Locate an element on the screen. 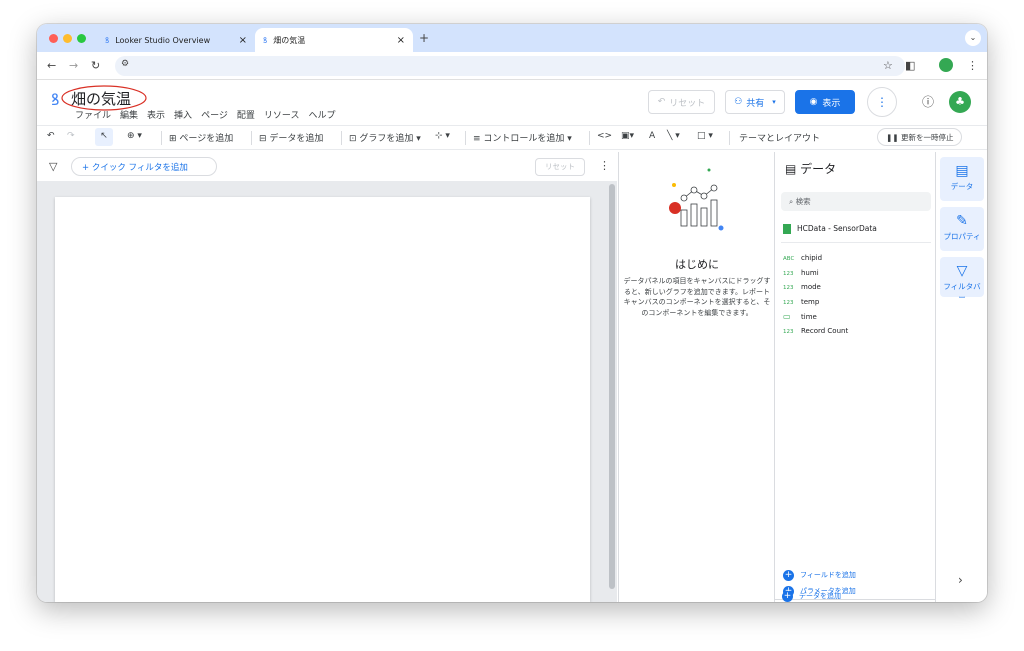  chevron-down-icon: ⌄ is located at coordinates (973, 38).